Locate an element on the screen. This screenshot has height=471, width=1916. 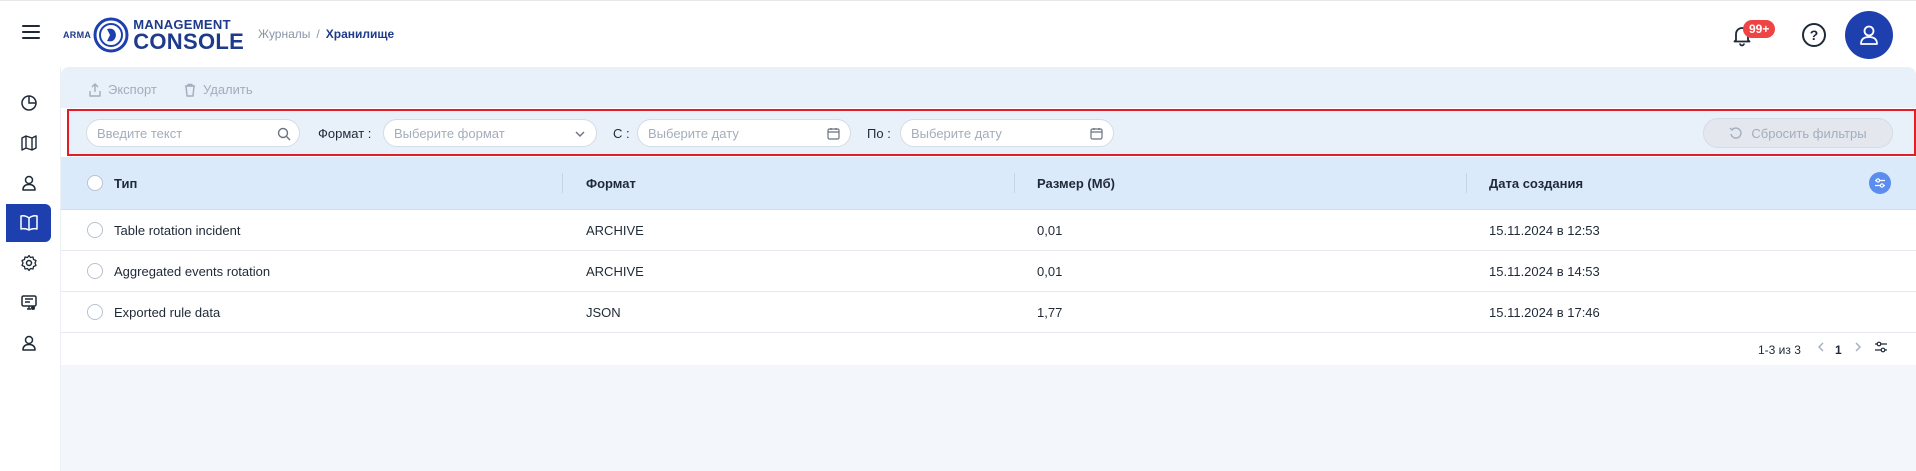
help-icon: ? is located at coordinates (1814, 35).